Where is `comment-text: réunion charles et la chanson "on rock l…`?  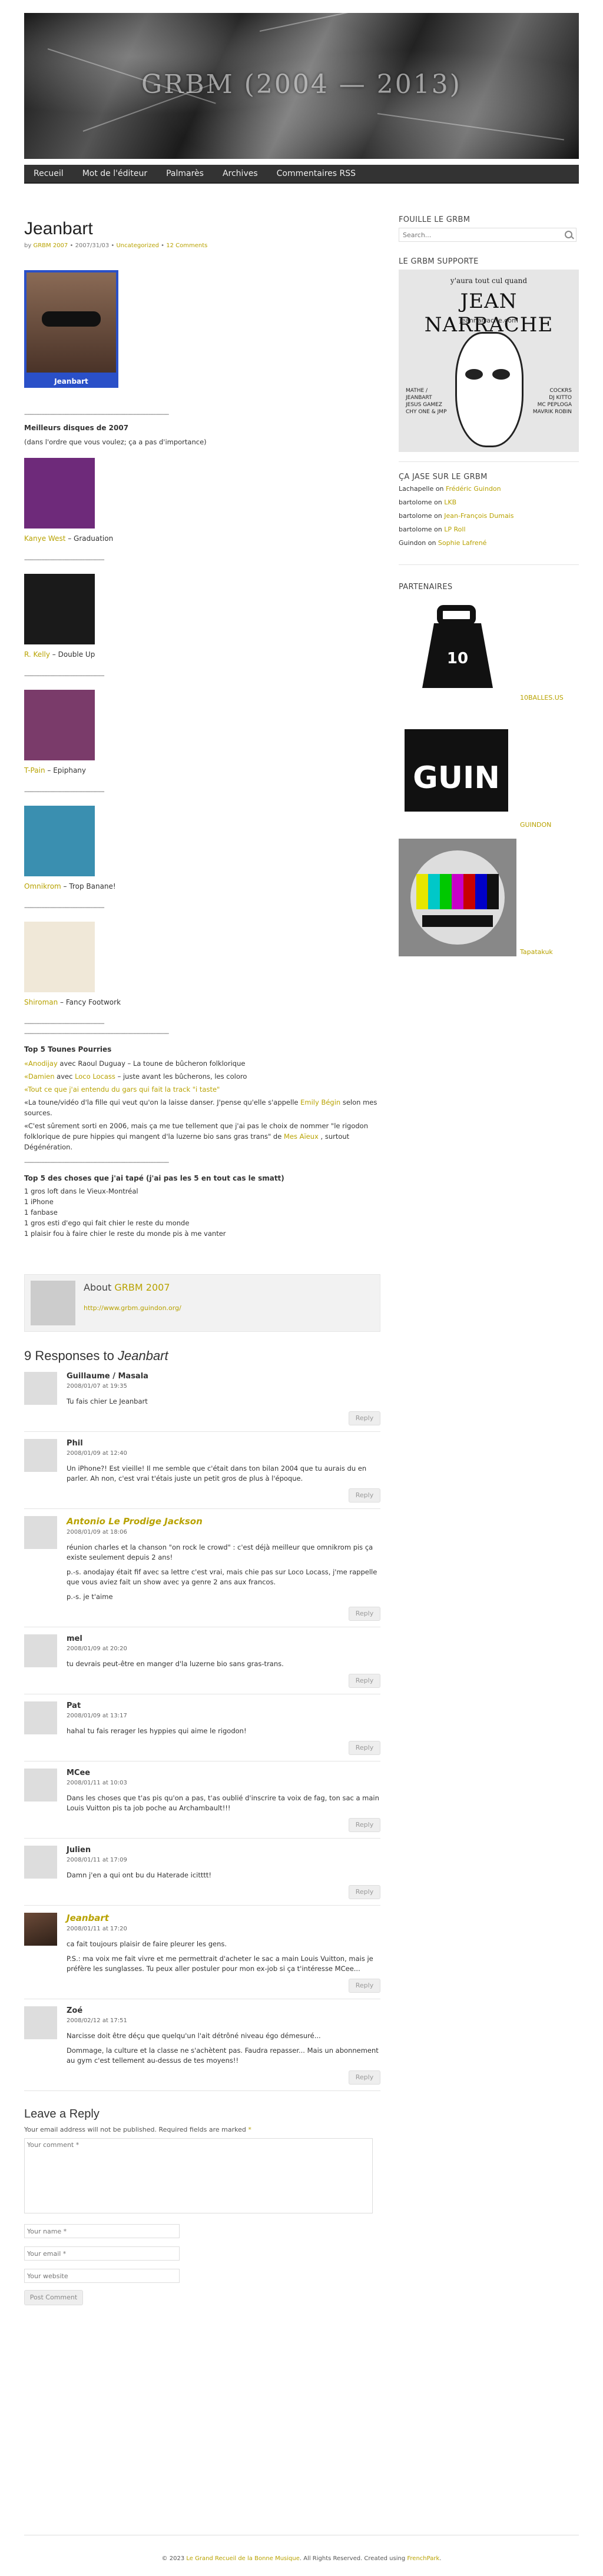
comment-text: réunion charles et la chanson "on rock l… is located at coordinates (220, 1552).